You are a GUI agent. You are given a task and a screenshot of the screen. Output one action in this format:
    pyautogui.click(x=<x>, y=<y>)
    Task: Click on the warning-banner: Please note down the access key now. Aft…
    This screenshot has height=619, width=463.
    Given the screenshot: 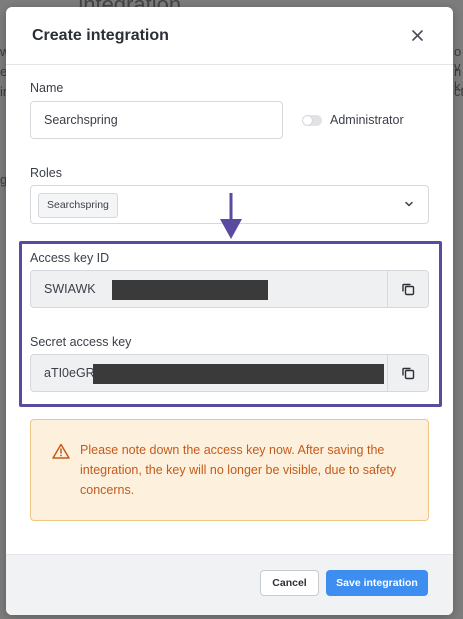 What is the action you would take?
    pyautogui.click(x=229, y=470)
    